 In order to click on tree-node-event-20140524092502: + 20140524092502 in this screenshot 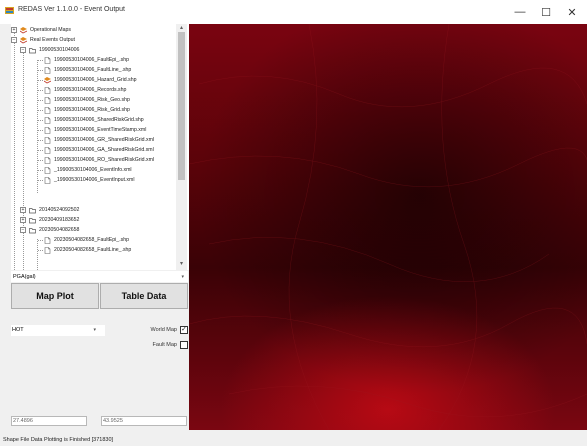, I will do `click(49, 210)`.